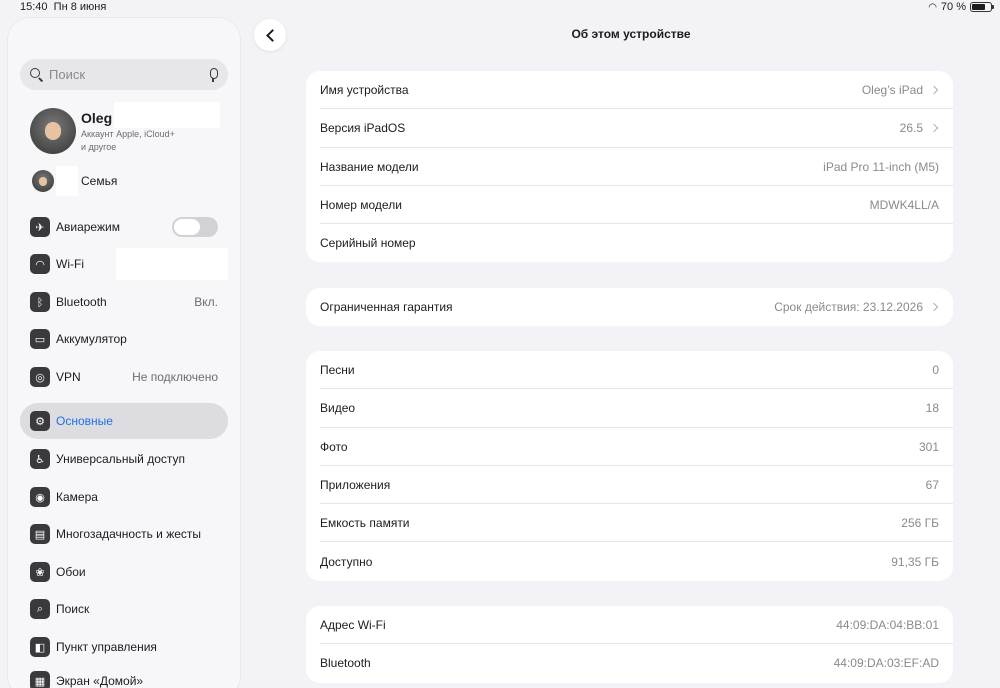  I want to click on bluetooth-icon: ᛒ, so click(40, 302).